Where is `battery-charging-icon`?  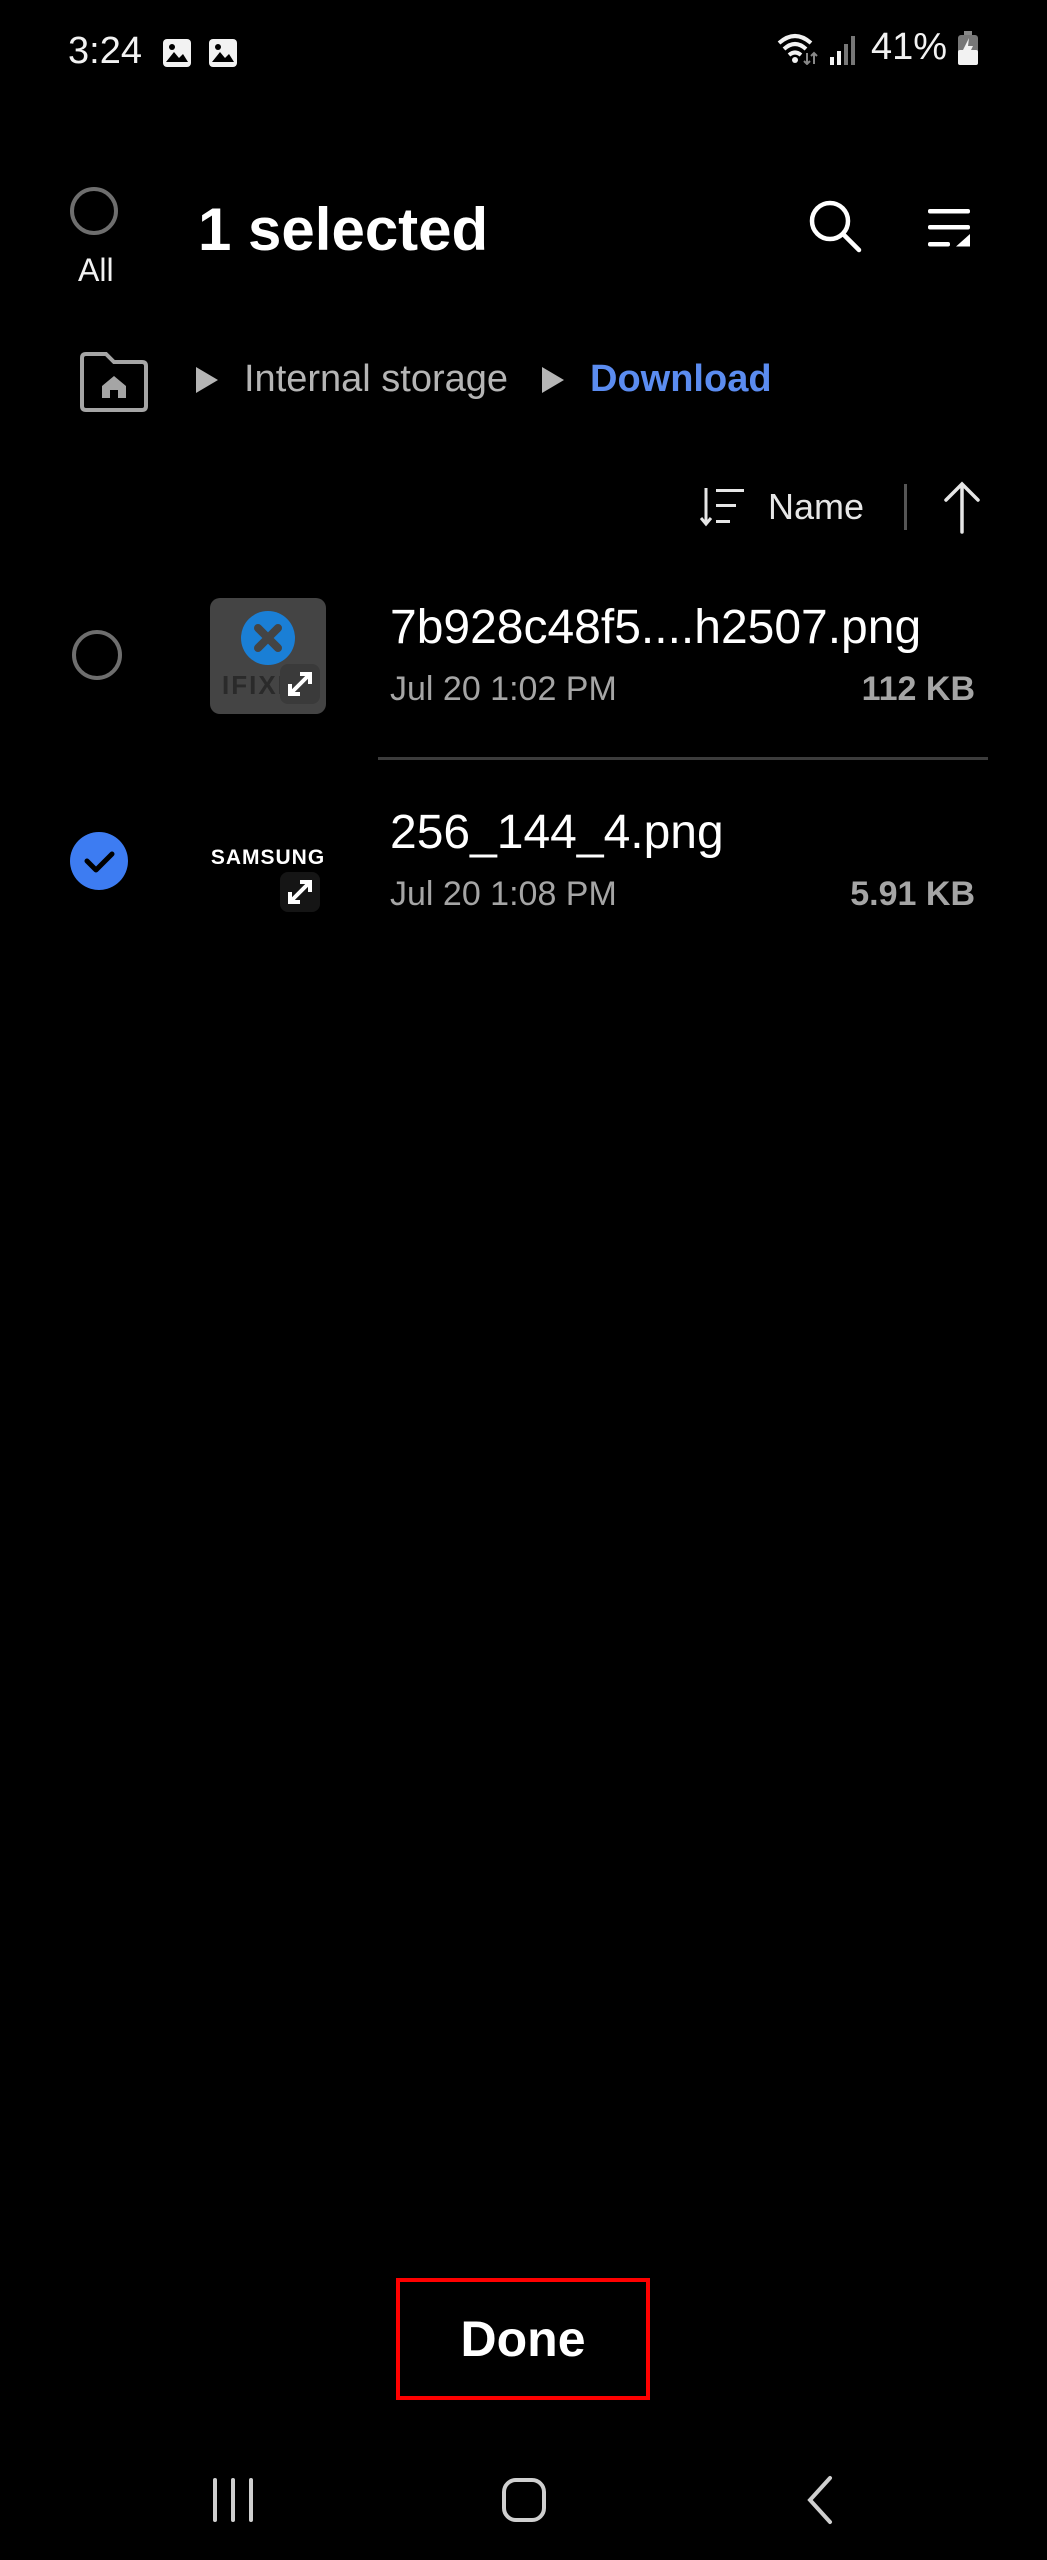 battery-charging-icon is located at coordinates (968, 47).